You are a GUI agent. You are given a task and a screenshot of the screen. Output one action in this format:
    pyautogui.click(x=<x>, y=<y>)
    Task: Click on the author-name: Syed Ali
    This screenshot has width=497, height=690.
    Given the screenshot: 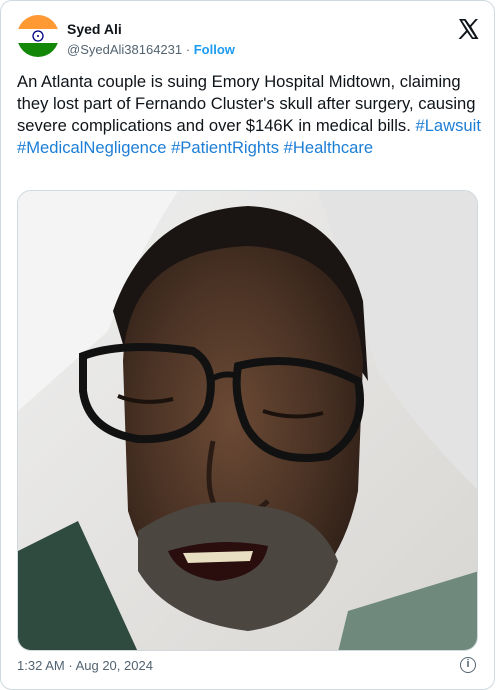 What is the action you would take?
    pyautogui.click(x=94, y=29)
    